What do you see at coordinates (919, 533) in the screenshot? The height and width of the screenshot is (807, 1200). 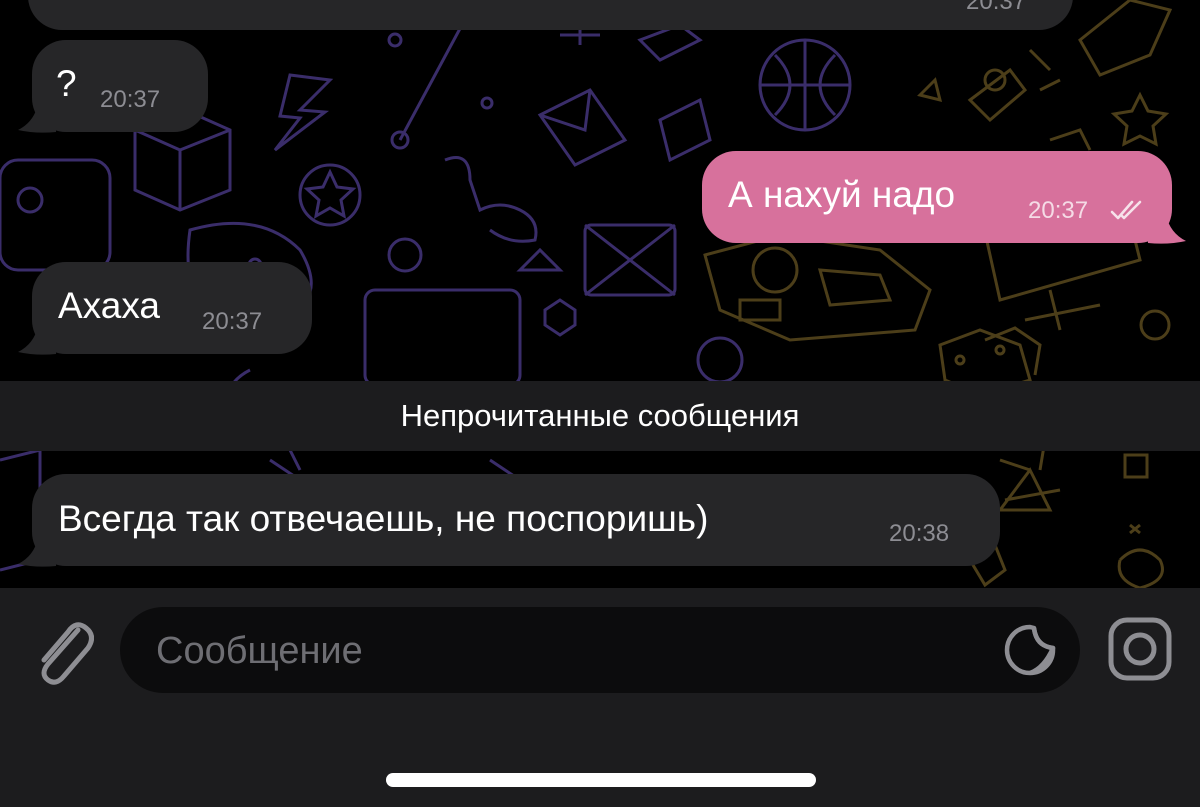 I see `message-time: 20:38` at bounding box center [919, 533].